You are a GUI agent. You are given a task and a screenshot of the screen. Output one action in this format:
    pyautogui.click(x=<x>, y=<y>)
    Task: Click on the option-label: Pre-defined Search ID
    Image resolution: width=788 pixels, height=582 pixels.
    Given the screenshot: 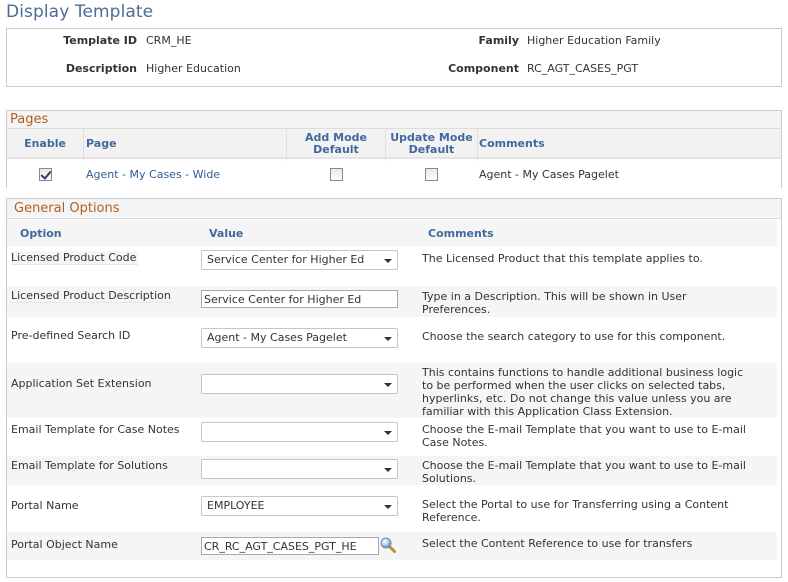 What is the action you would take?
    pyautogui.click(x=71, y=335)
    